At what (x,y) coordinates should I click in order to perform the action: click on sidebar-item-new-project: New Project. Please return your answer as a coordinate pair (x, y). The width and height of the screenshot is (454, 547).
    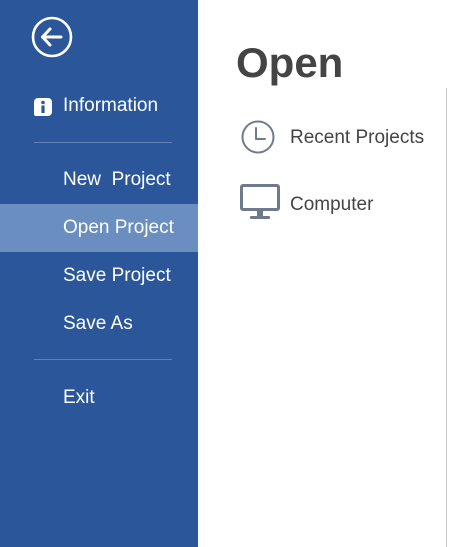
    Looking at the image, I should click on (99, 180).